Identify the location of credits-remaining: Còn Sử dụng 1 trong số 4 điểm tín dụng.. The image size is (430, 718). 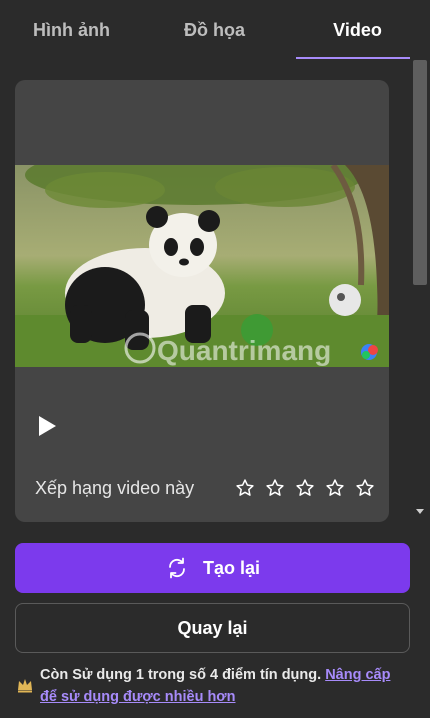
(183, 675).